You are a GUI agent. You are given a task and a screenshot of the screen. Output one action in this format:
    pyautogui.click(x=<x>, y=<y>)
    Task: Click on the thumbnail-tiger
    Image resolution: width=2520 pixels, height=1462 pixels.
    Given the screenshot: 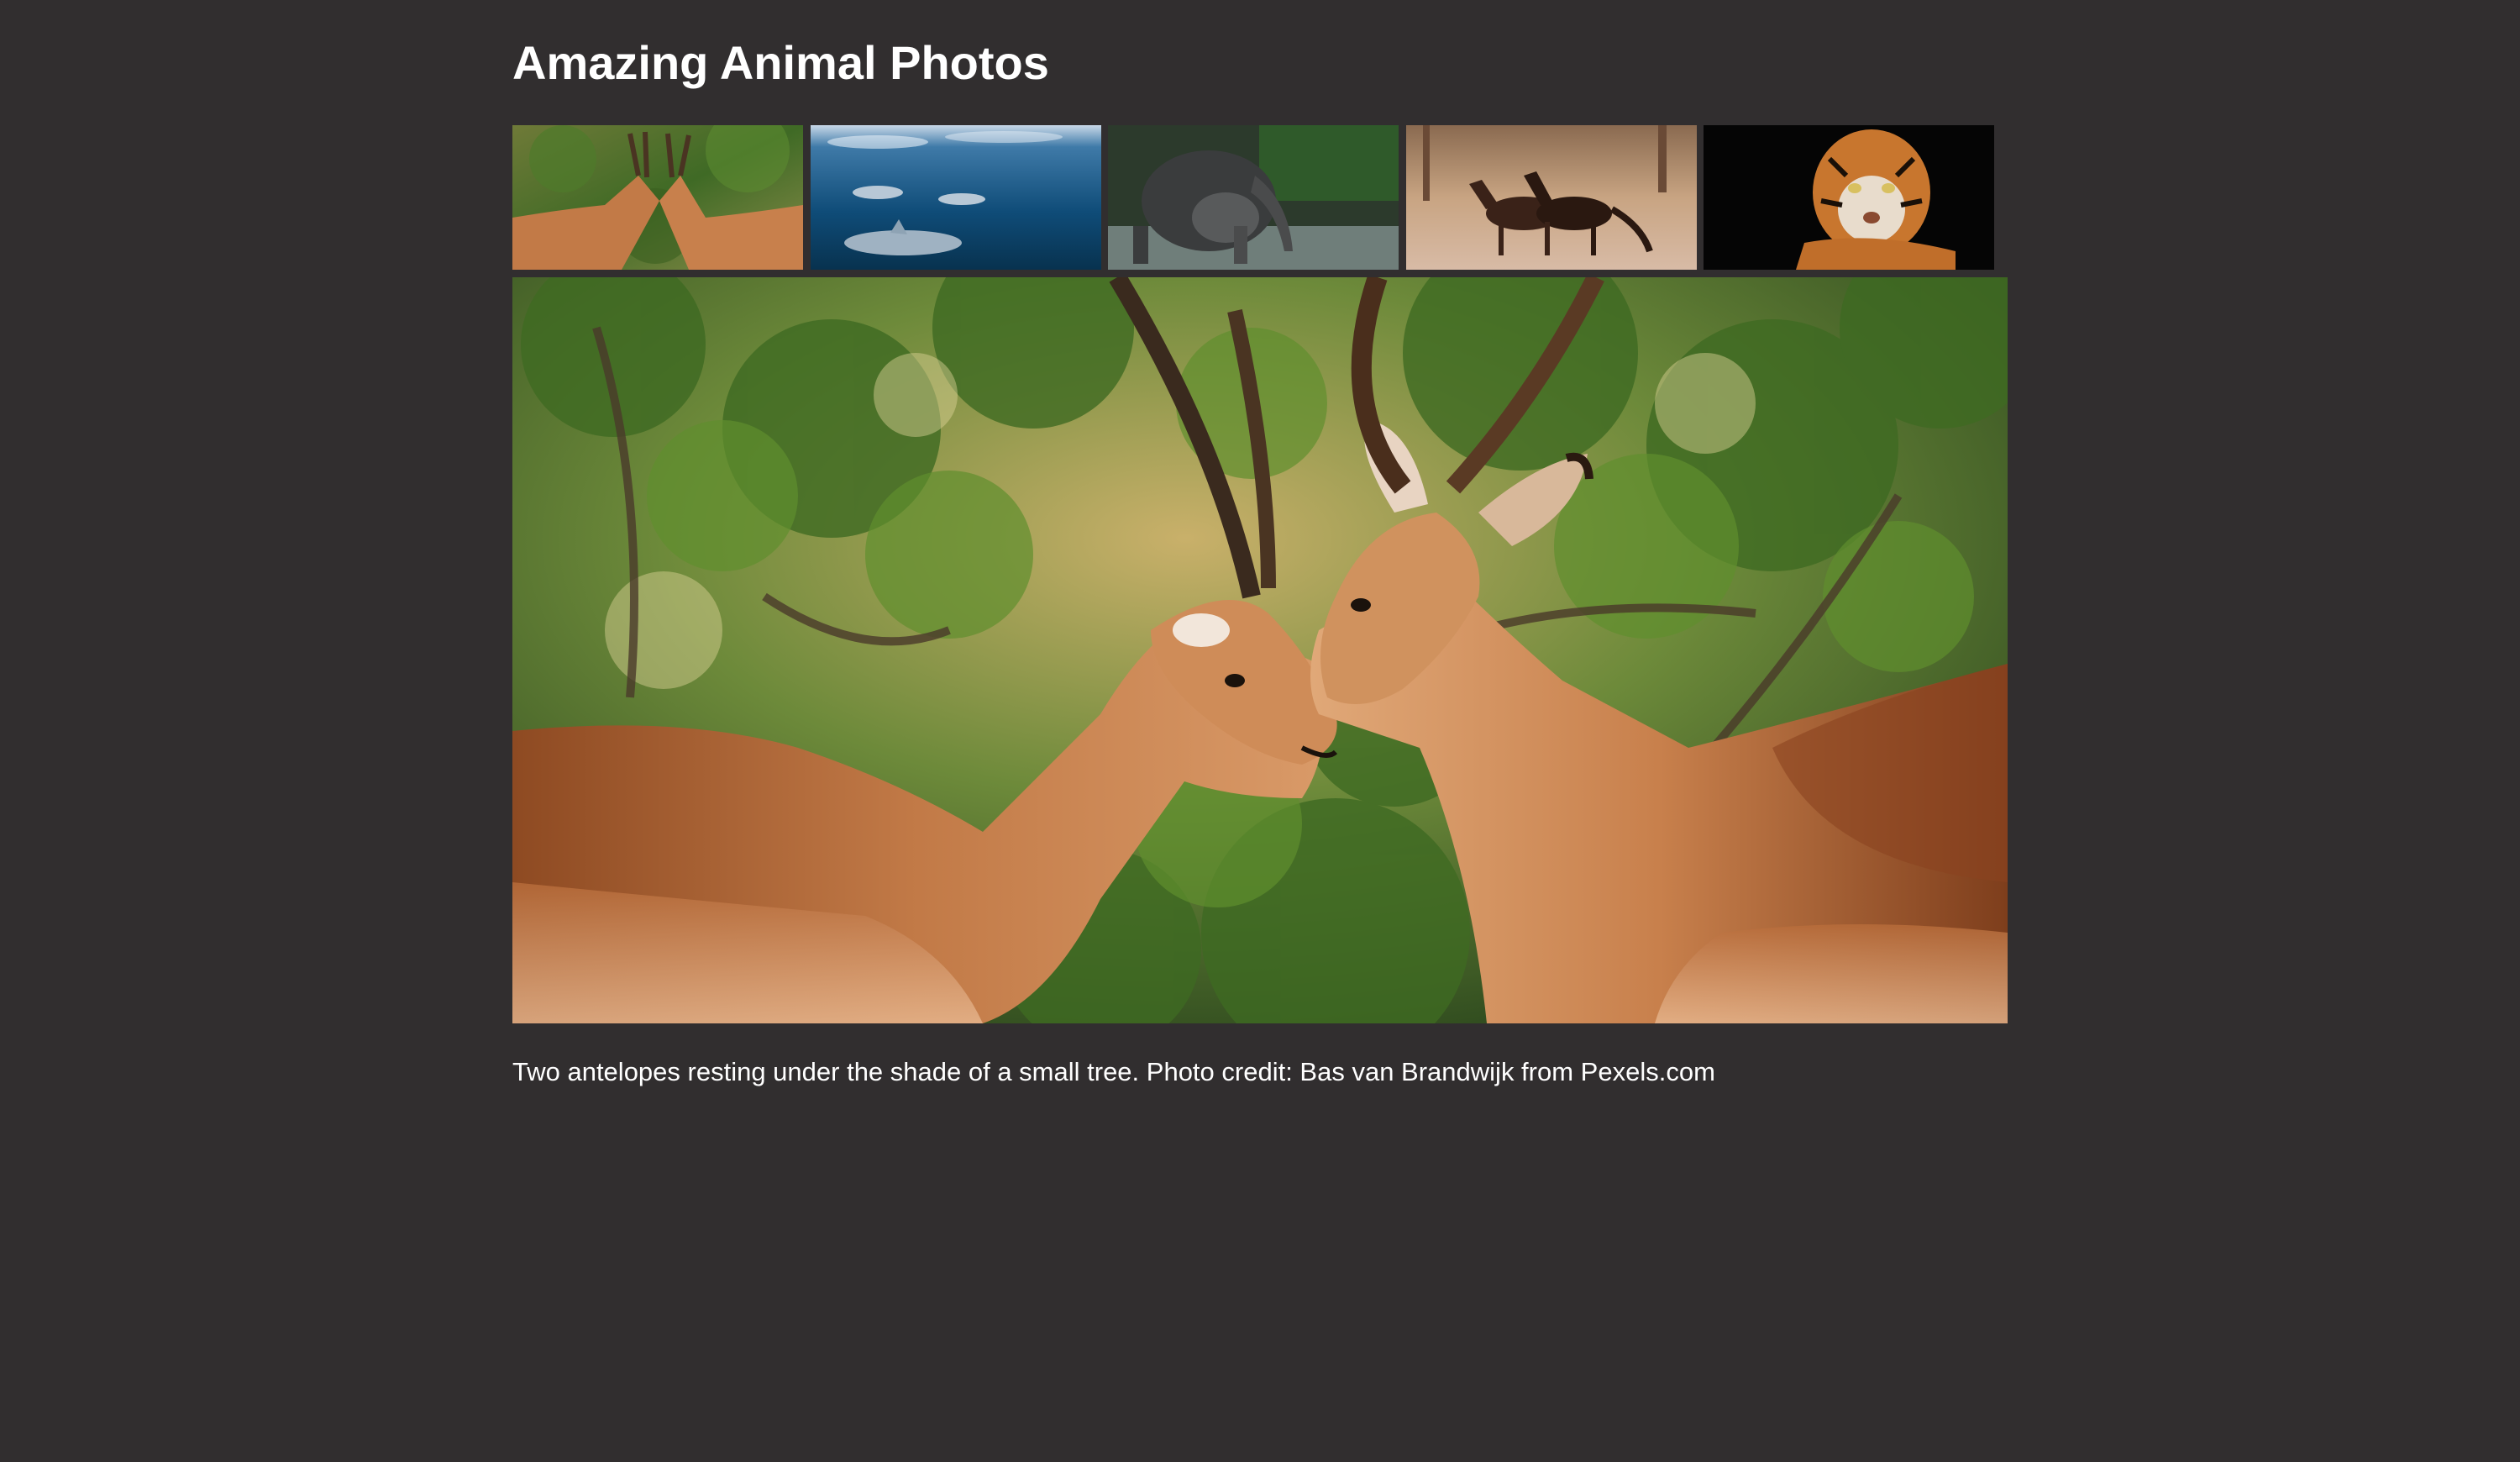 What is the action you would take?
    pyautogui.click(x=1849, y=197)
    